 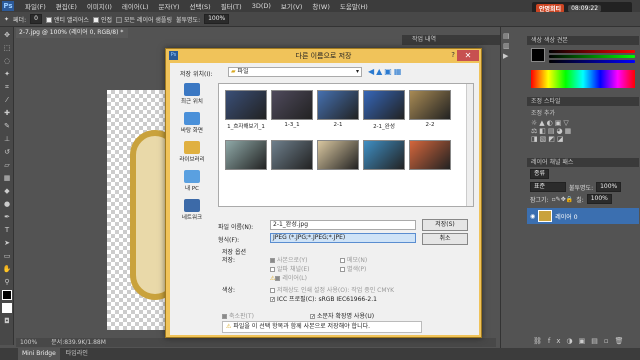 I want to click on folder-nav-icons: ◀▲▣▦, so click(x=385, y=71).